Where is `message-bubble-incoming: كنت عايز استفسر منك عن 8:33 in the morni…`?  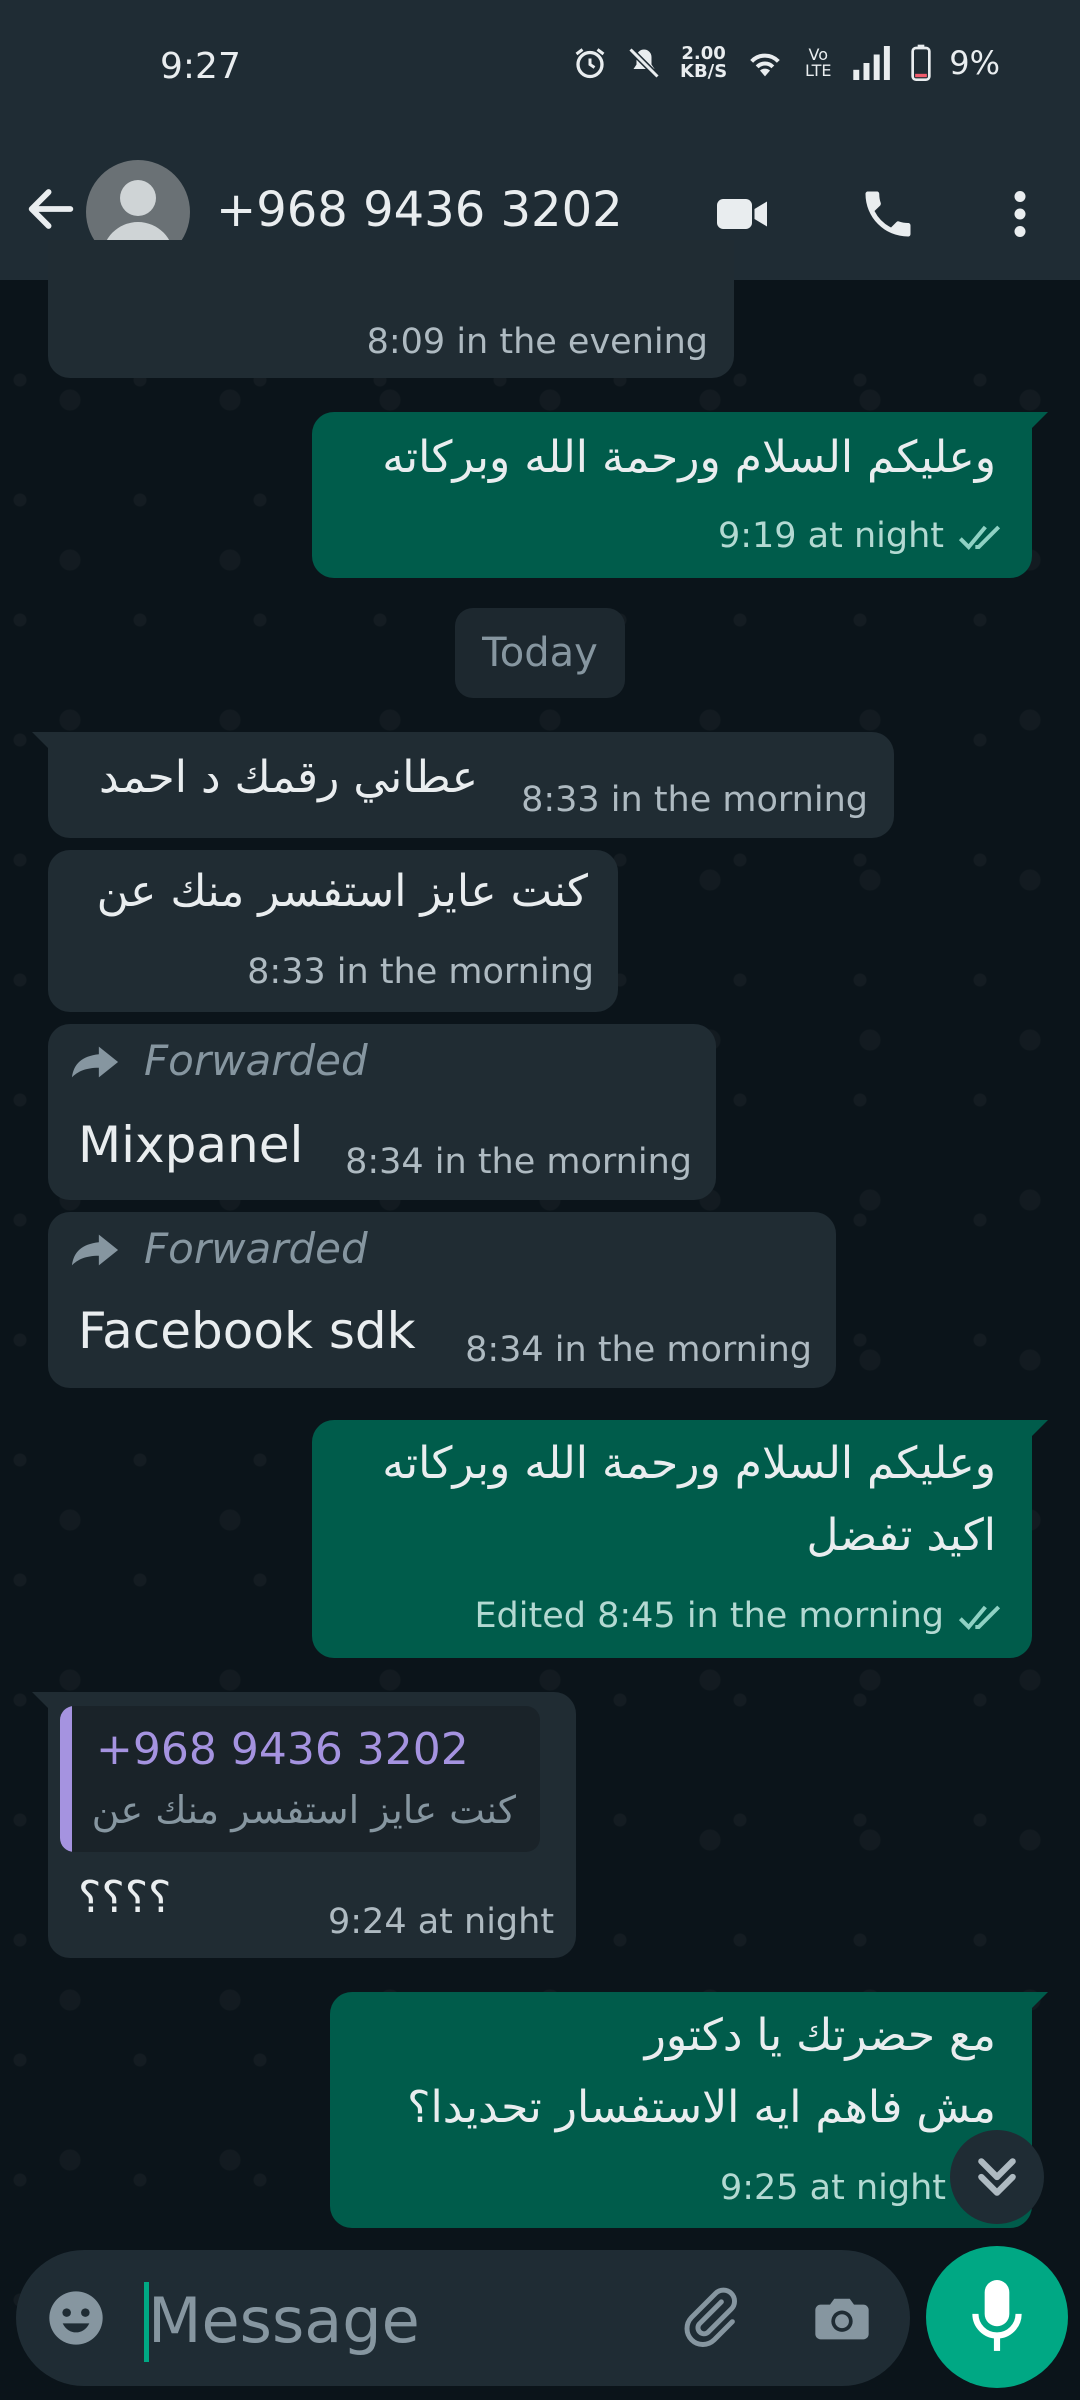 message-bubble-incoming: كنت عايز استفسر منك عن 8:33 in the morni… is located at coordinates (333, 931).